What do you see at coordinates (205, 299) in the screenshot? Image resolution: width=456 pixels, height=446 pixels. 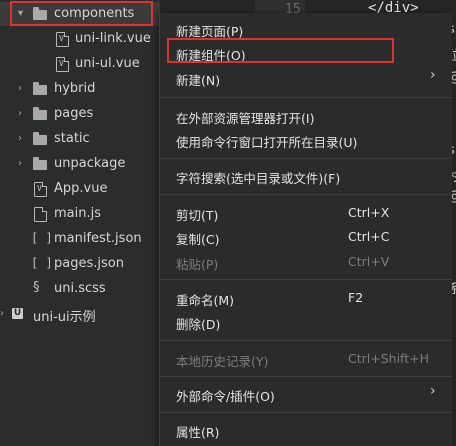 I see `menu-item-rename: 重命名(M)` at bounding box center [205, 299].